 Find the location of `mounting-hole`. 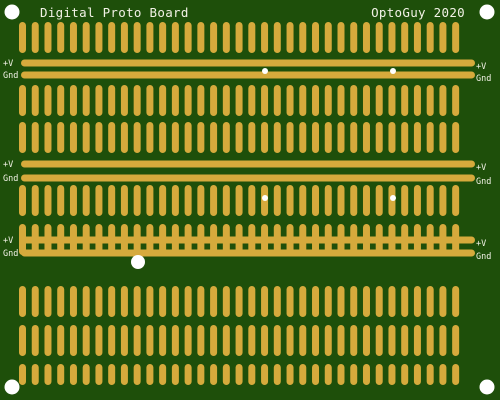

mounting-hole is located at coordinates (138, 262).